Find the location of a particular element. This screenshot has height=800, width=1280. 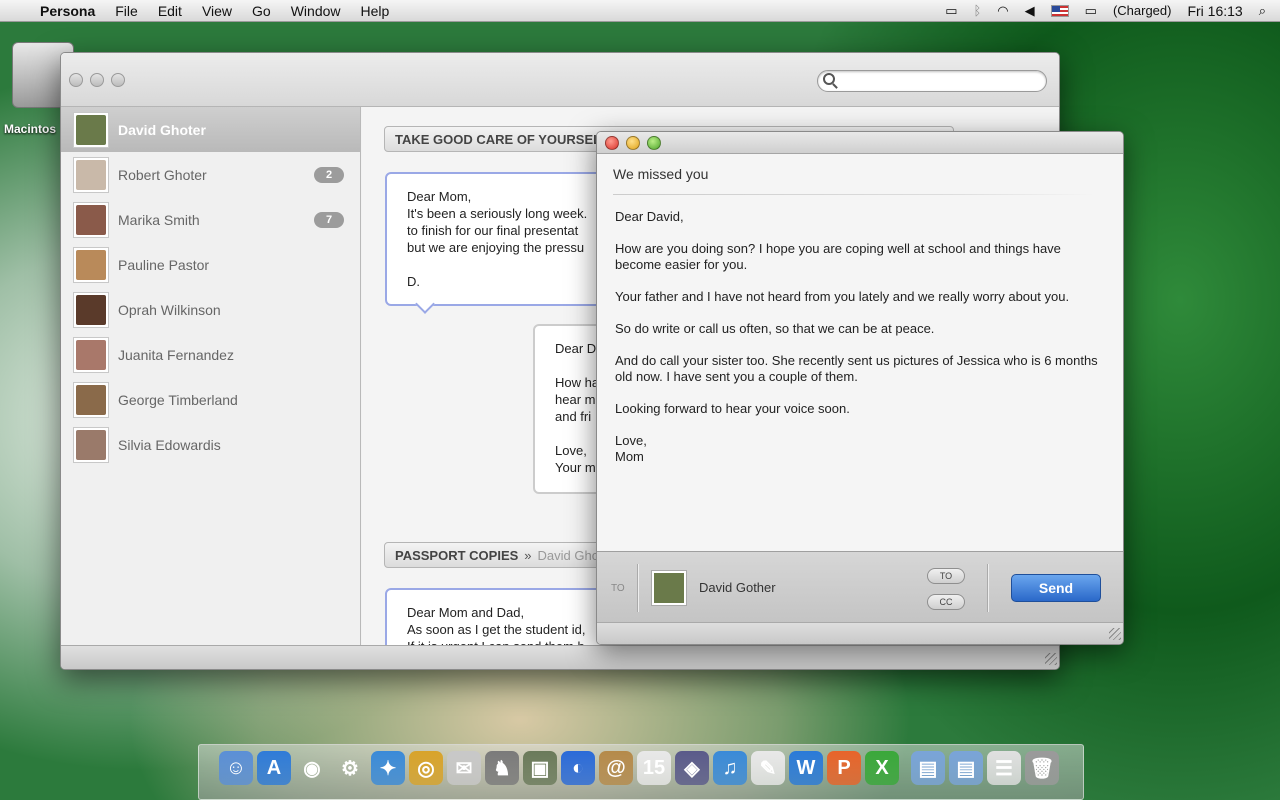

contact-item: Silvia Edowardis is located at coordinates (210, 444).